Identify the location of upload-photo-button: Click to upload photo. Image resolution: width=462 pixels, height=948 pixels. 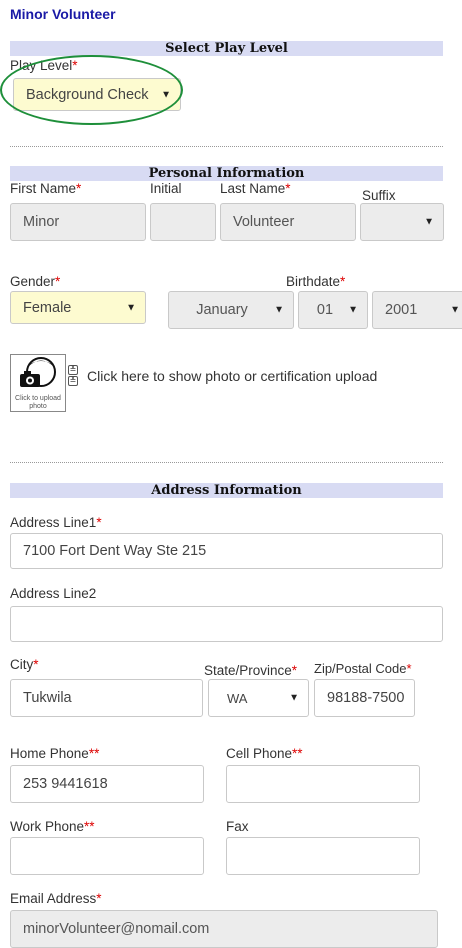
(38, 383).